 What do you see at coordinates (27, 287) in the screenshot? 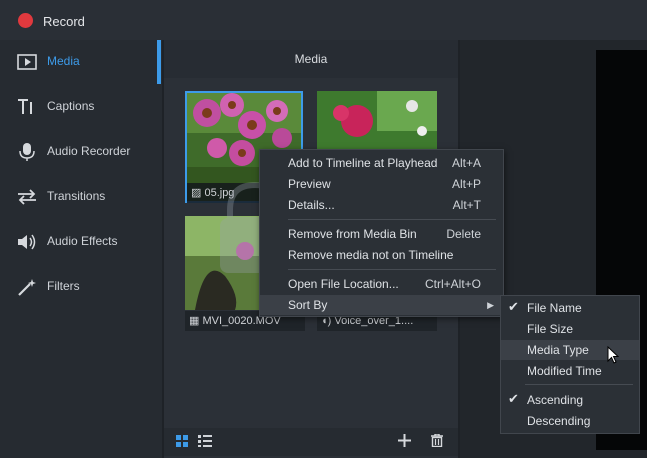
I see `magic-wand-icon` at bounding box center [27, 287].